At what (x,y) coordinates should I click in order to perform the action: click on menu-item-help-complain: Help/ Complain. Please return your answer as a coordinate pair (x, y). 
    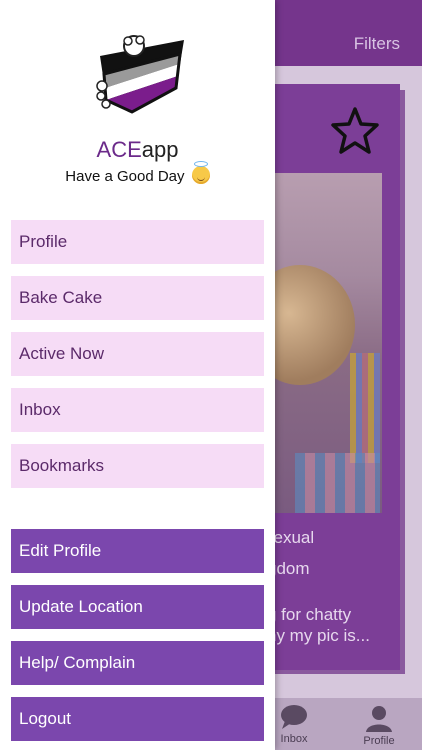
    Looking at the image, I should click on (137, 663).